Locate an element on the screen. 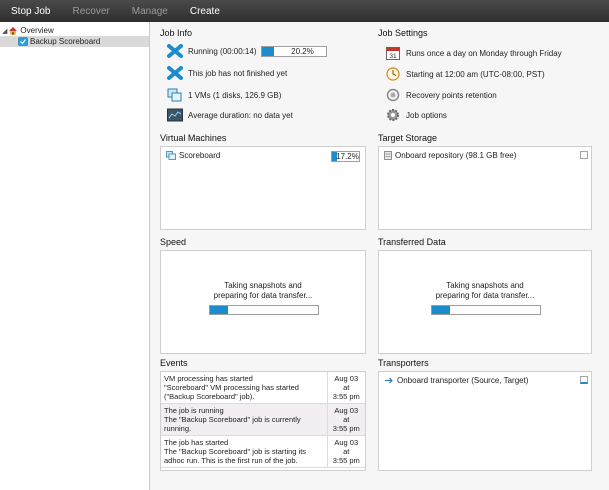 The width and height of the screenshot is (609, 490). repository-icon is located at coordinates (388, 155).